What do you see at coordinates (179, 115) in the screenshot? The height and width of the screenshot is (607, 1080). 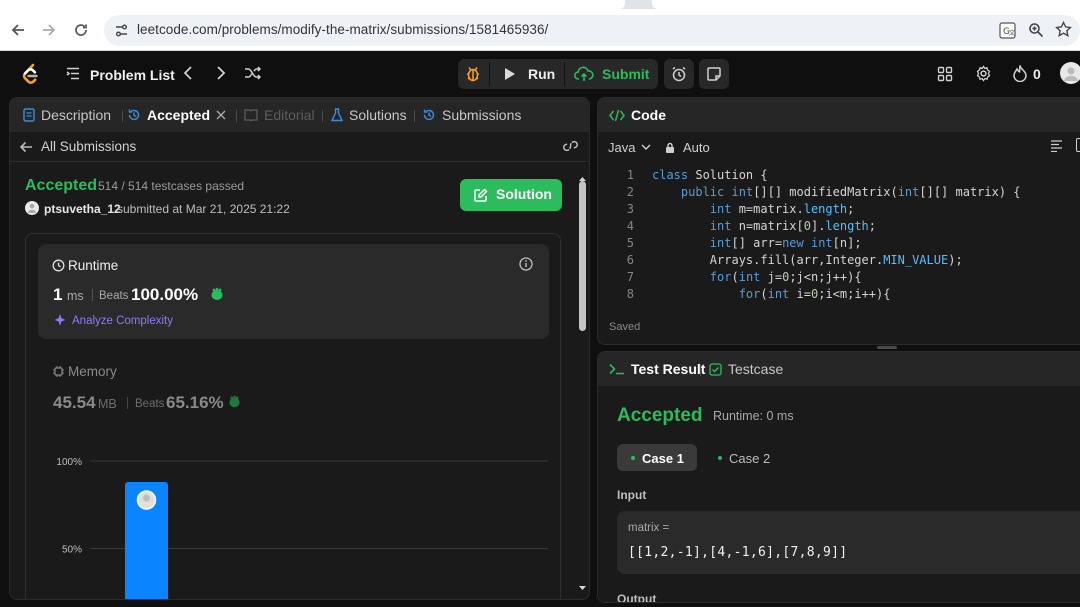 I see `tab-accepted-label: Accepted` at bounding box center [179, 115].